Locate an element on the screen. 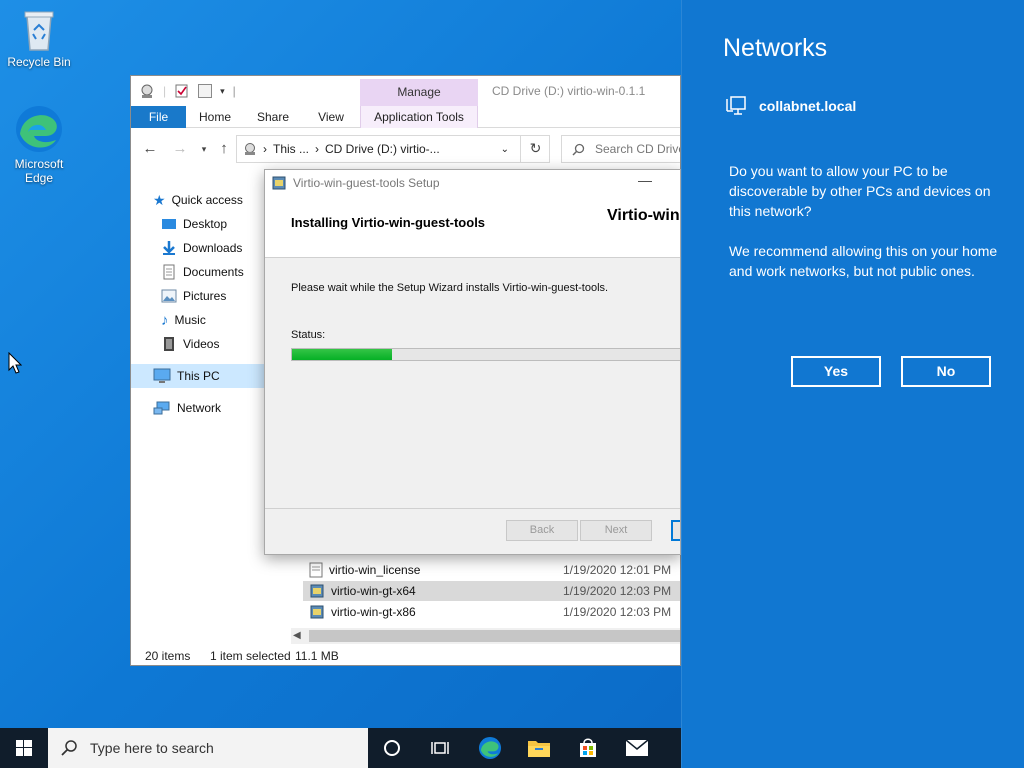 This screenshot has height=768, width=1024. file-explorer-icon is located at coordinates (539, 749).